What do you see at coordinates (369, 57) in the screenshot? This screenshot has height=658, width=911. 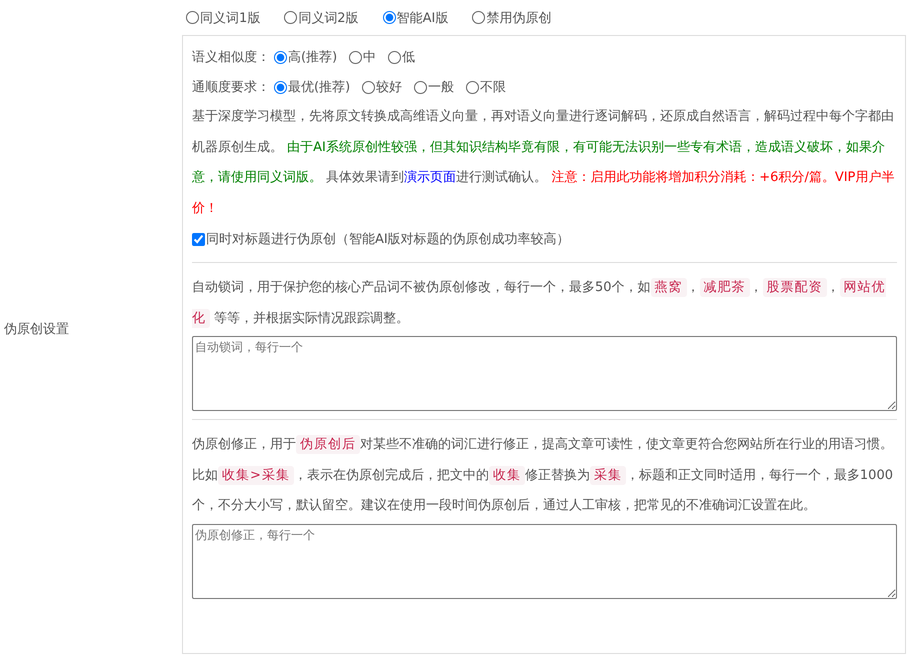 I see `option-label: 中` at bounding box center [369, 57].